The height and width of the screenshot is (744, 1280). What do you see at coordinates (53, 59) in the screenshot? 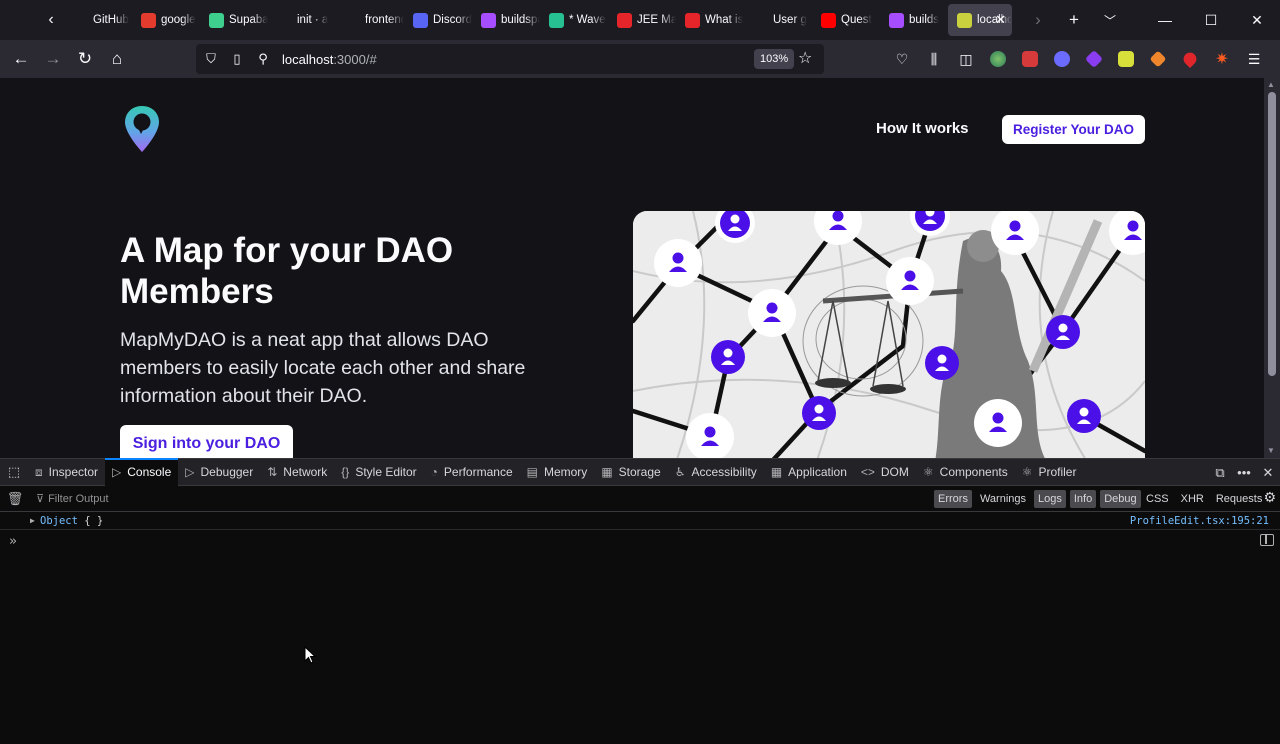
I see `forward-button: →` at bounding box center [53, 59].